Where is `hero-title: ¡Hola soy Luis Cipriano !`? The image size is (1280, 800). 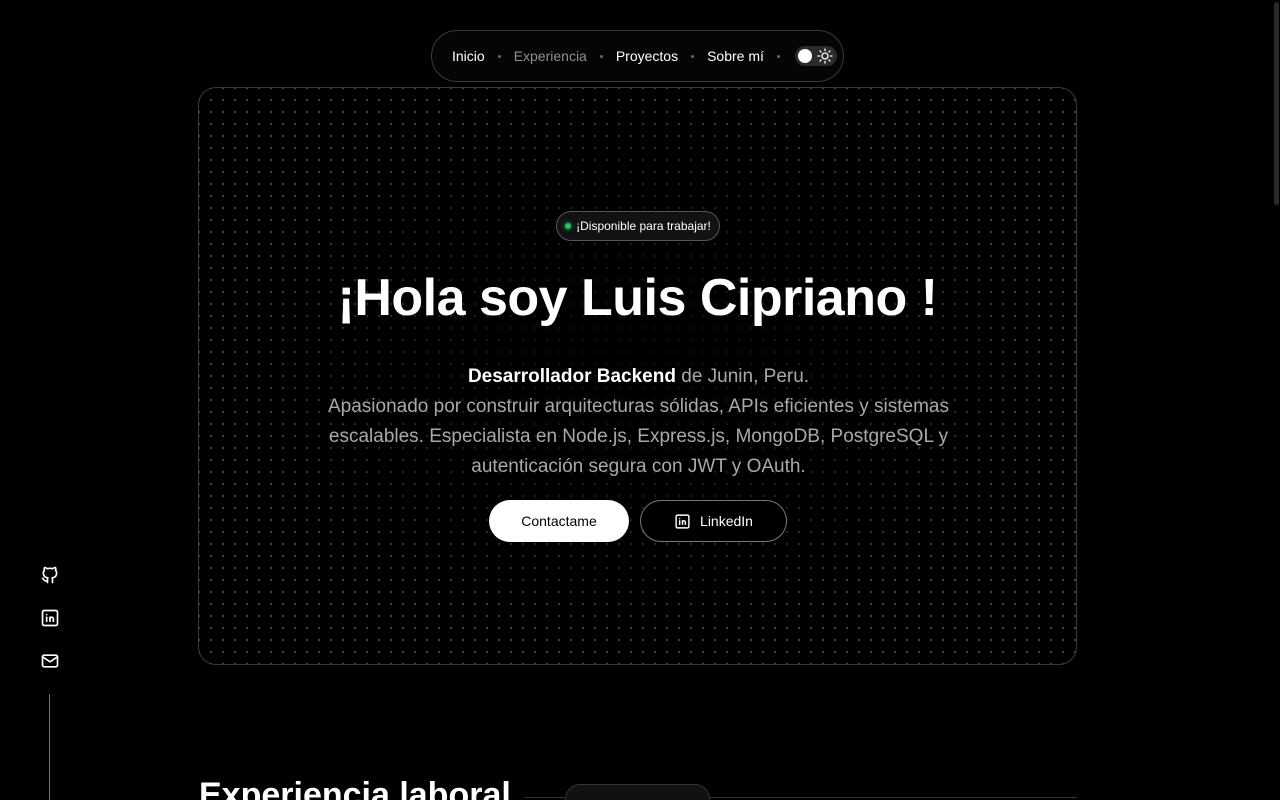
hero-title: ¡Hola soy Luis Cipriano ! is located at coordinates (638, 298).